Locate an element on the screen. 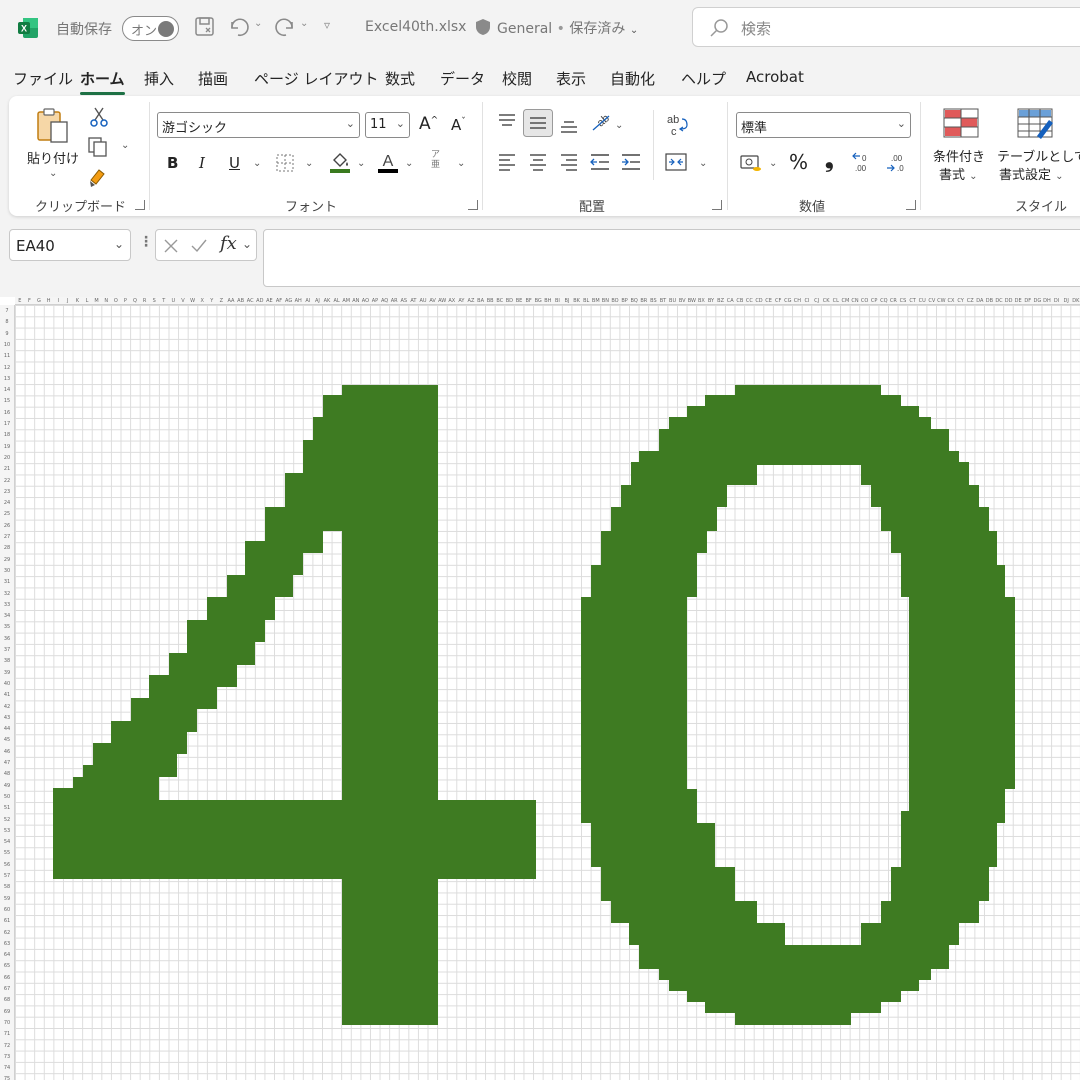 The width and height of the screenshot is (1080, 1080). file-name: Excel40th.xlsx is located at coordinates (415, 27).